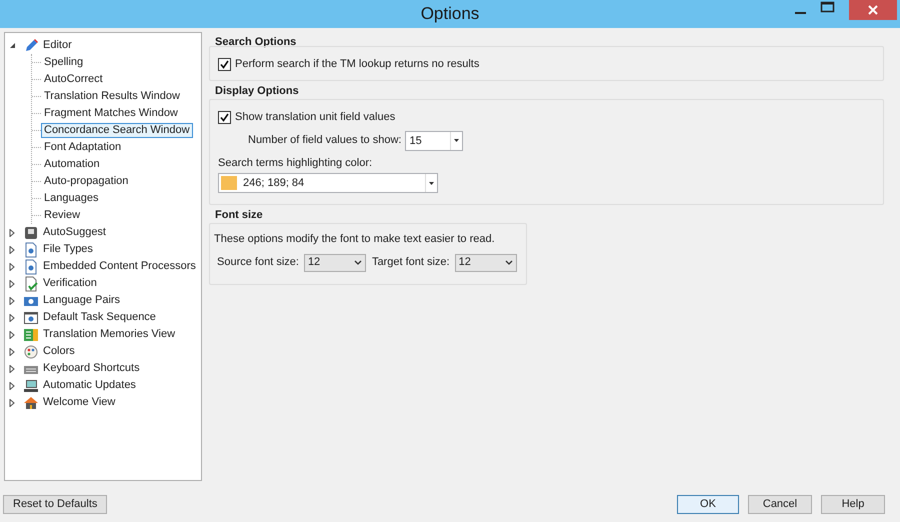 The width and height of the screenshot is (900, 522). Describe the element at coordinates (357, 64) in the screenshot. I see `checkbox-label: Perform search if the TM lookup returns no results` at that location.